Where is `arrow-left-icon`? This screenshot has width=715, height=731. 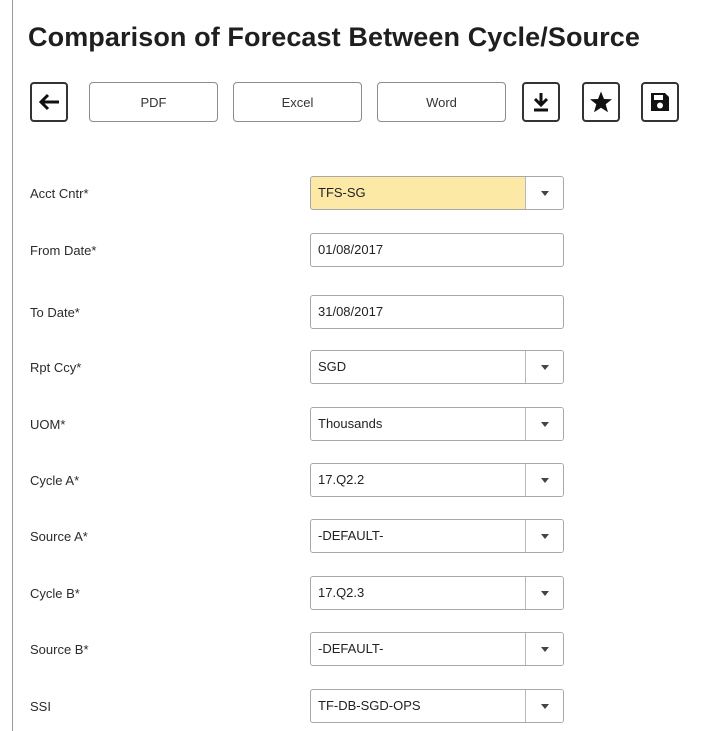 arrow-left-icon is located at coordinates (49, 102).